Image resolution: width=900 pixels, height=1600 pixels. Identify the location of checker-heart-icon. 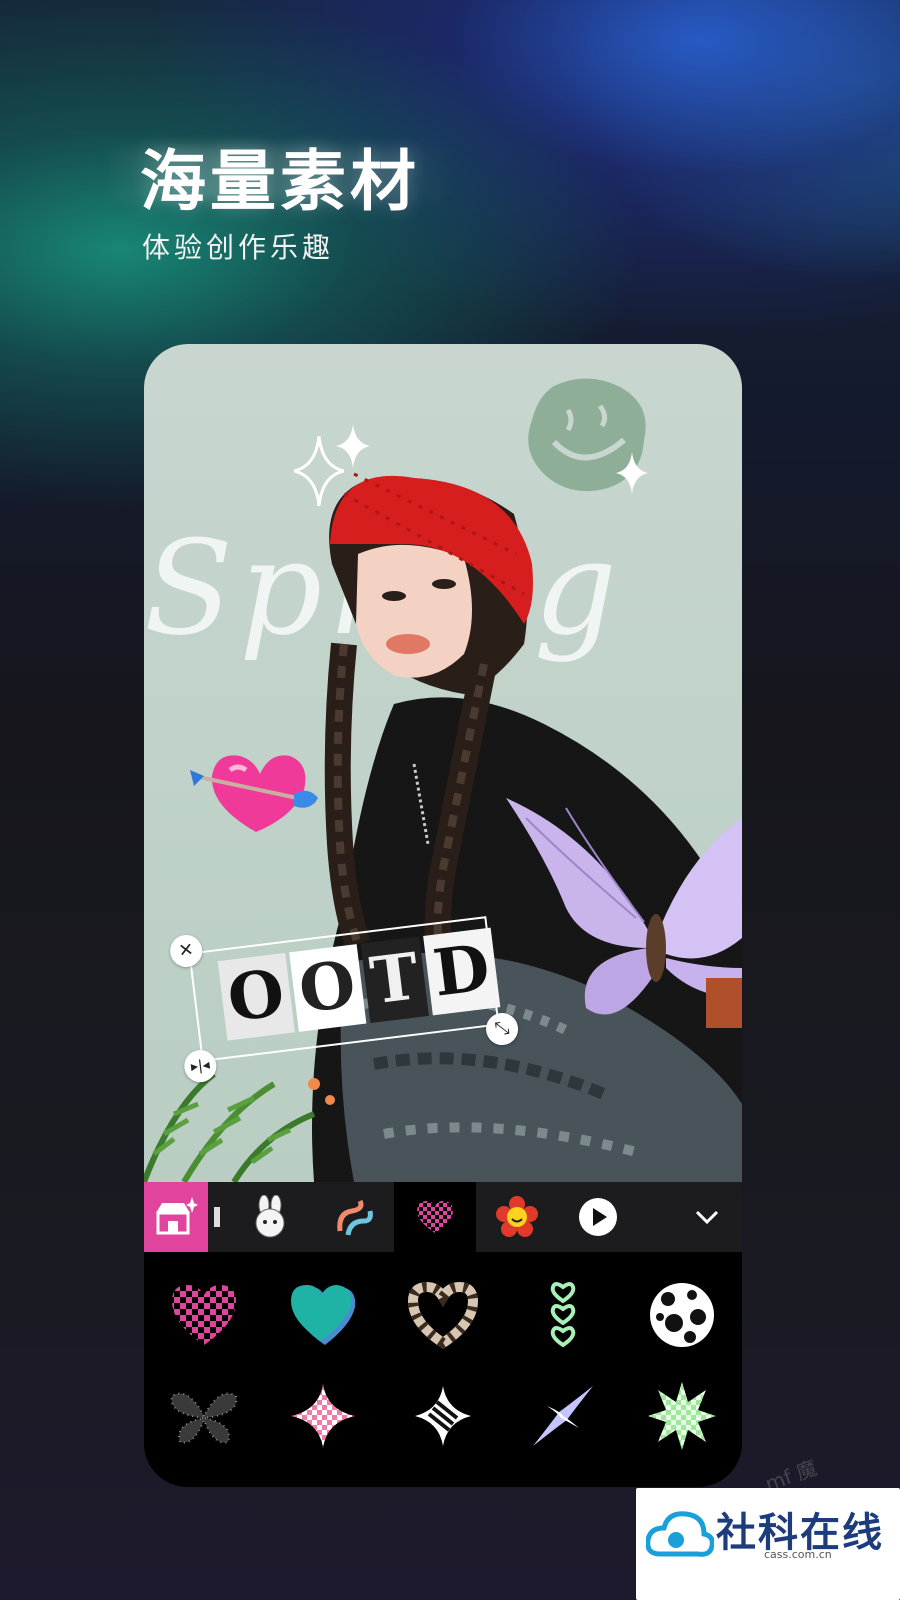
(435, 1217).